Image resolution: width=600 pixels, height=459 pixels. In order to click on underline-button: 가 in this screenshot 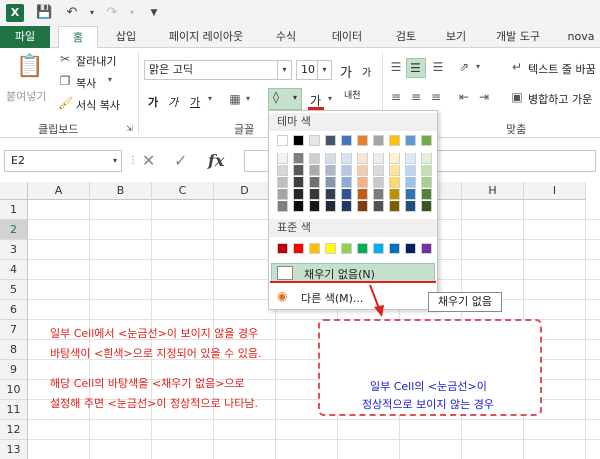, I will do `click(195, 102)`.